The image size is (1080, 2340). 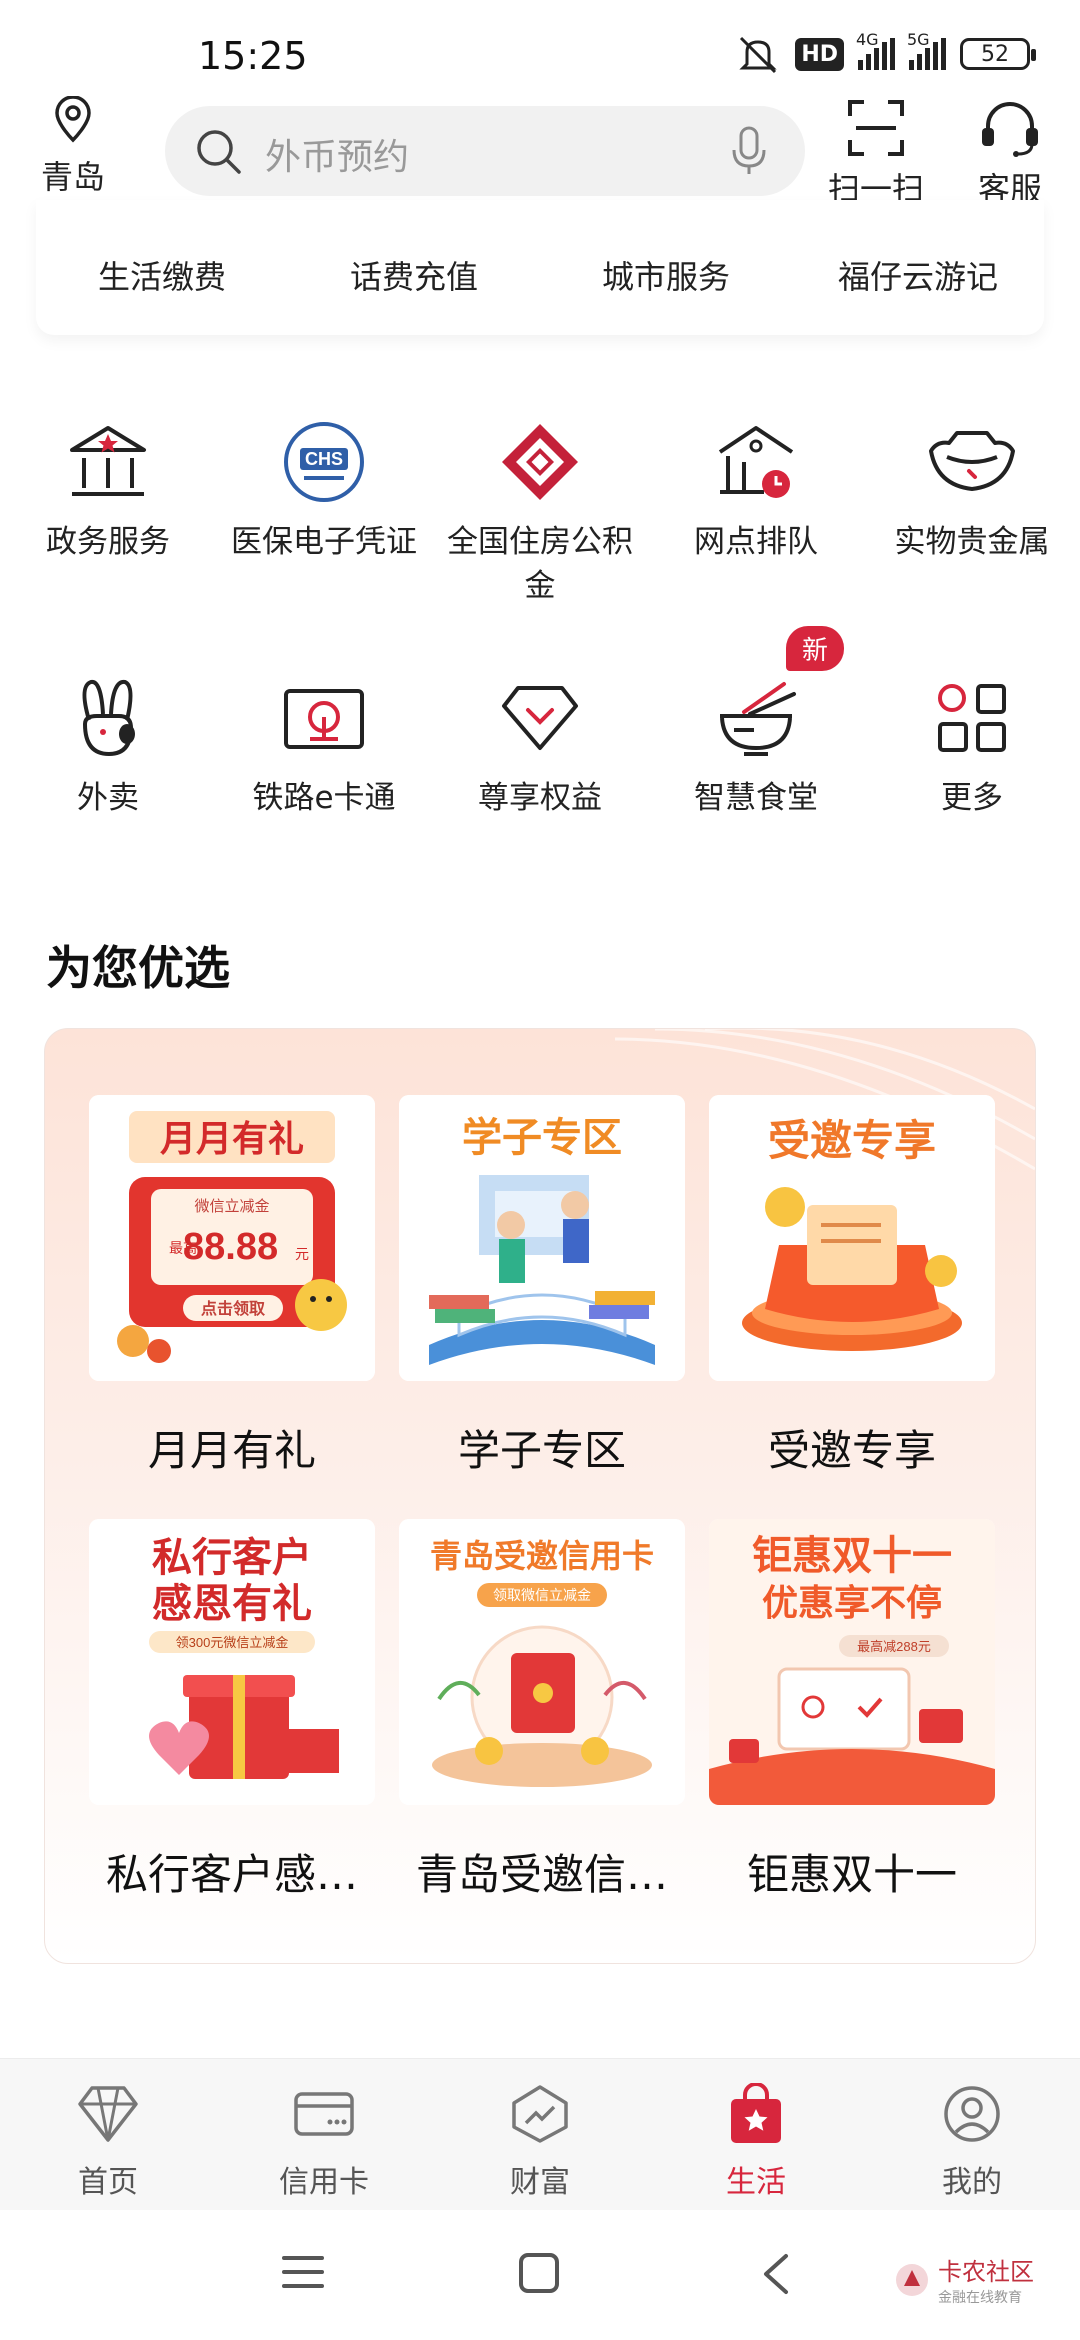 What do you see at coordinates (758, 55) in the screenshot?
I see `mute-icon` at bounding box center [758, 55].